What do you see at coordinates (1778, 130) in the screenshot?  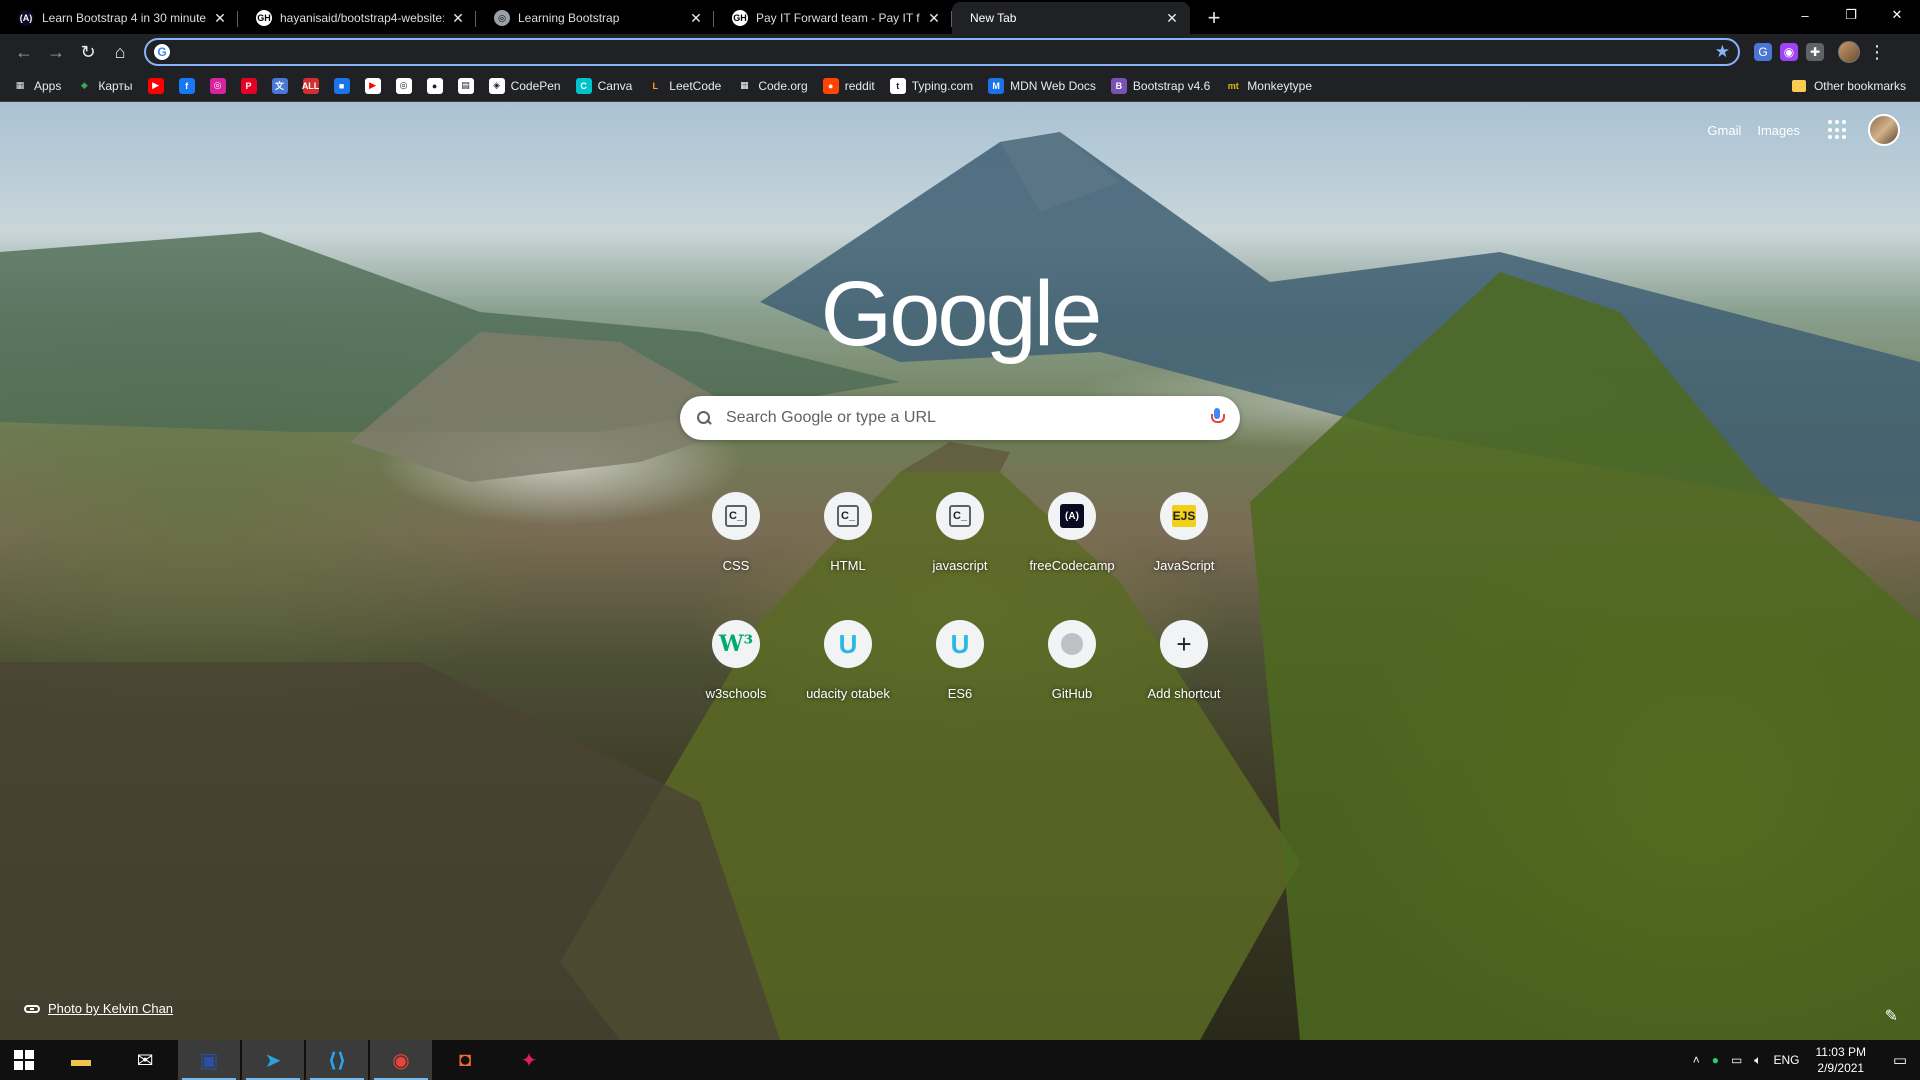 I see `images-link: Images` at bounding box center [1778, 130].